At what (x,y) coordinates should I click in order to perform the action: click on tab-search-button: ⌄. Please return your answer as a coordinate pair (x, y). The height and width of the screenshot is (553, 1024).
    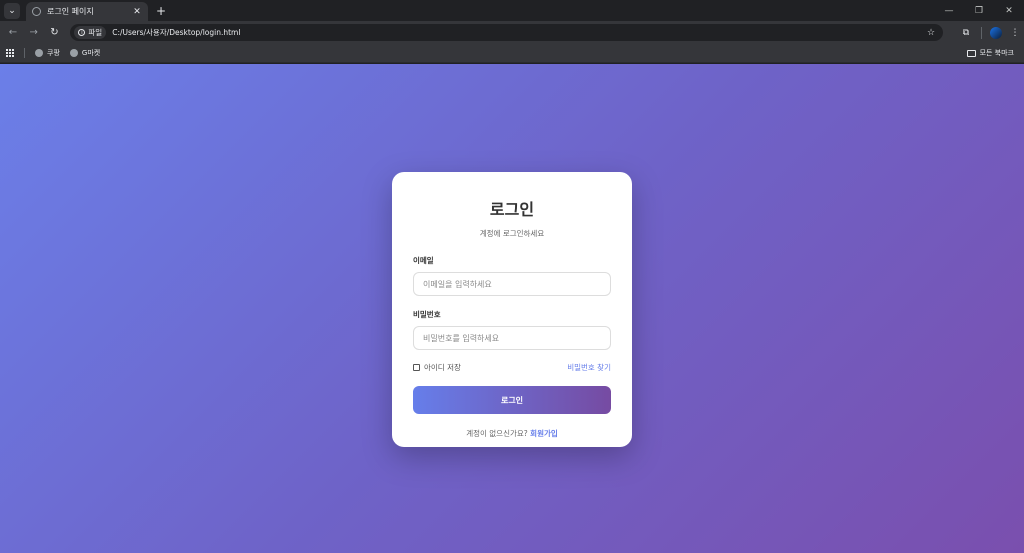
    Looking at the image, I should click on (12, 11).